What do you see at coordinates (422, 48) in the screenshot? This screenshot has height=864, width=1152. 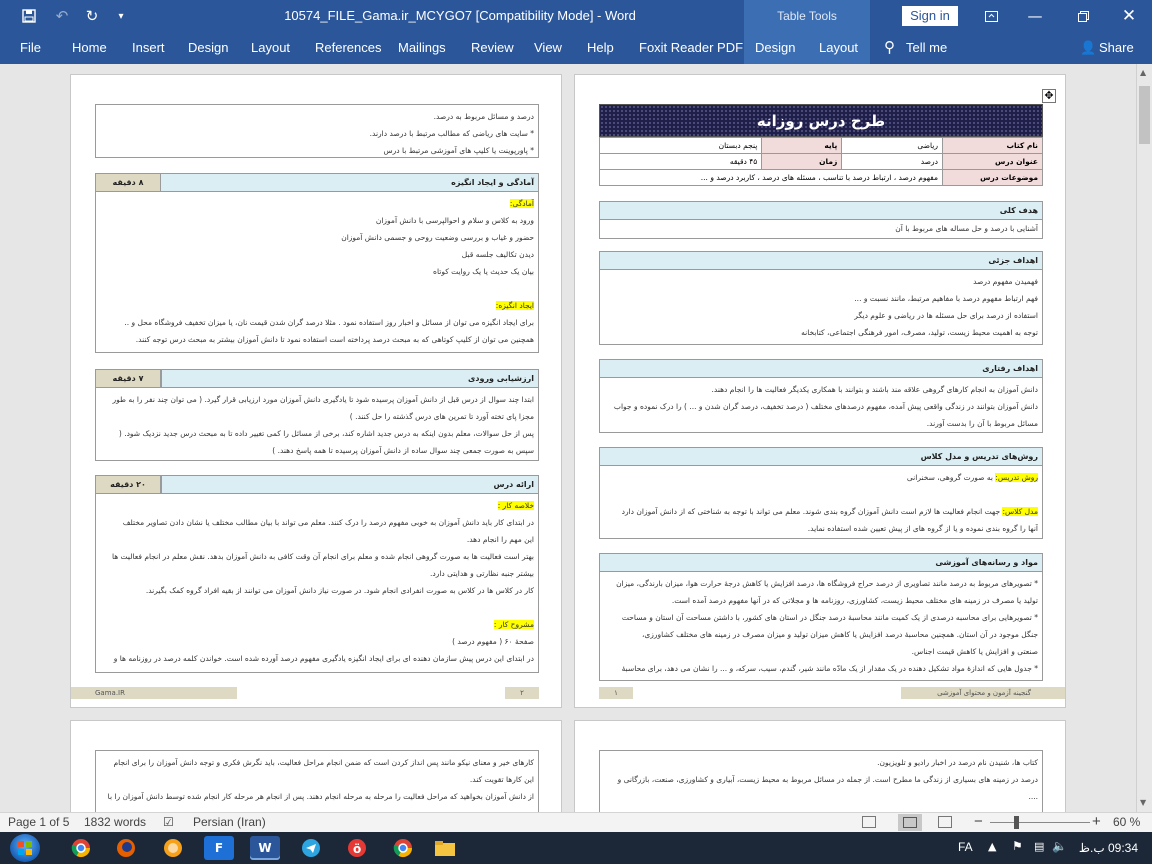 I see `tab-mailings: Mailings` at bounding box center [422, 48].